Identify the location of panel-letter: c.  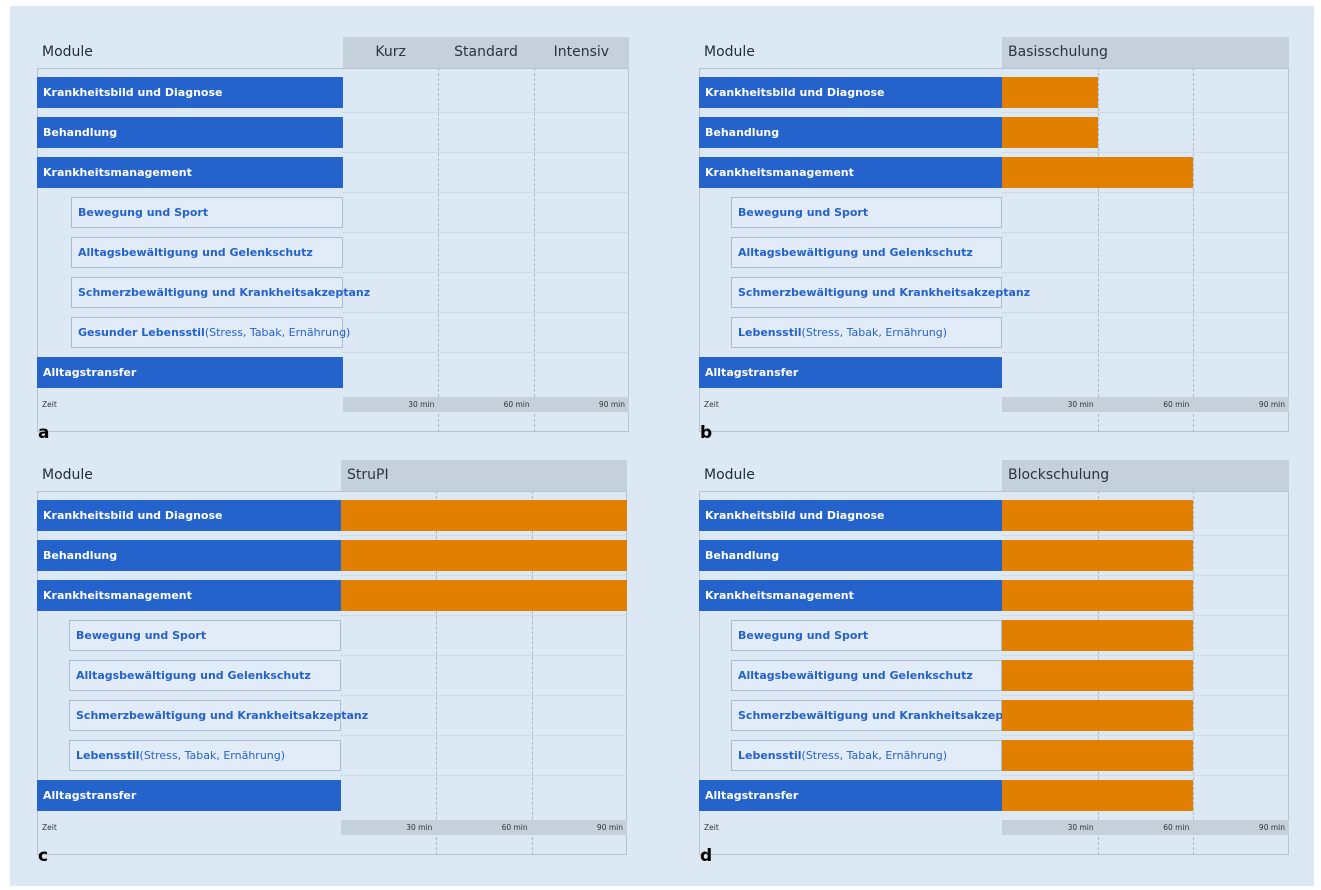
(43, 856).